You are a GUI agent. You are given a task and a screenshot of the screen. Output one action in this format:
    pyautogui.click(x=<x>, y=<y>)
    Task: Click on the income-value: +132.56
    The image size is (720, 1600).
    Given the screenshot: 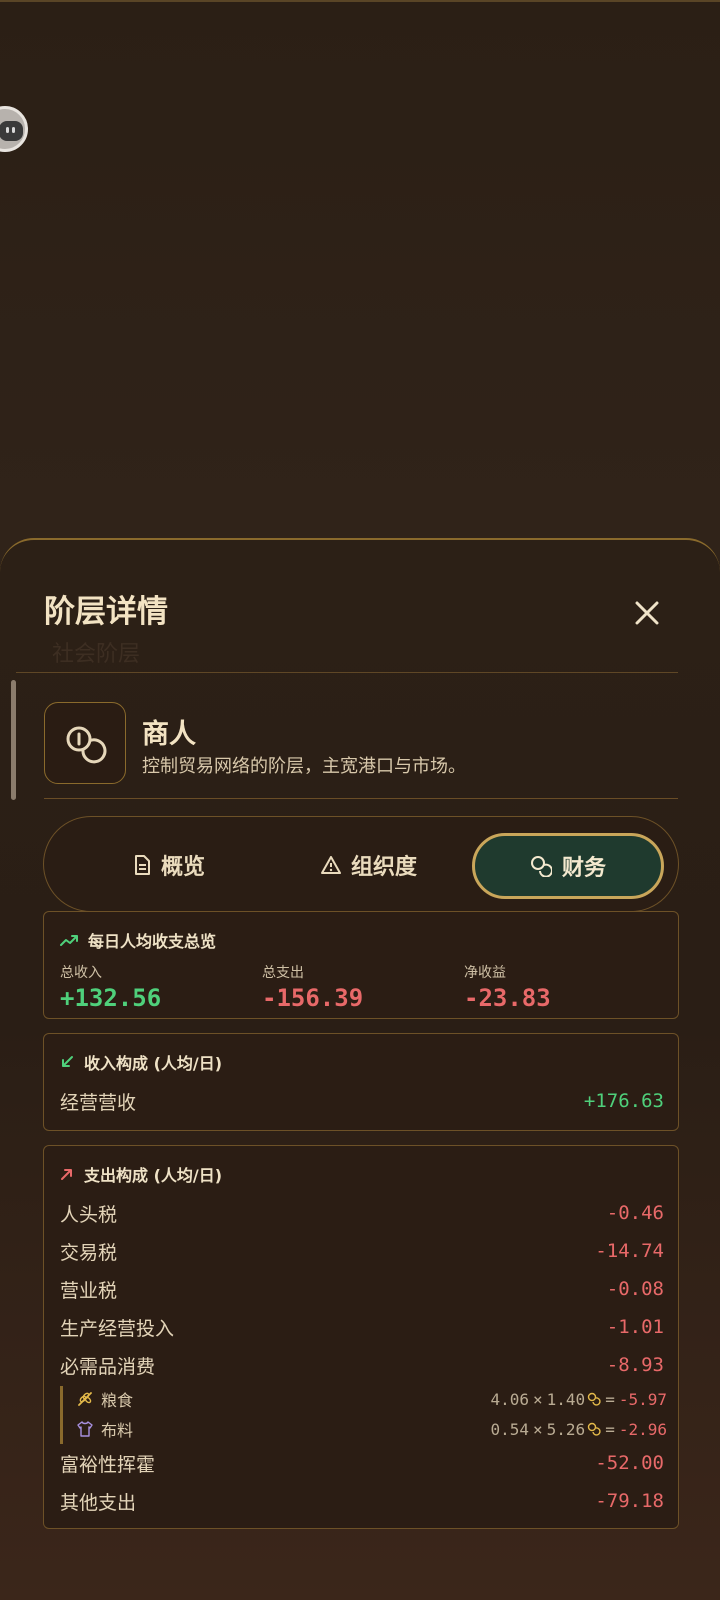 What is the action you would take?
    pyautogui.click(x=111, y=998)
    